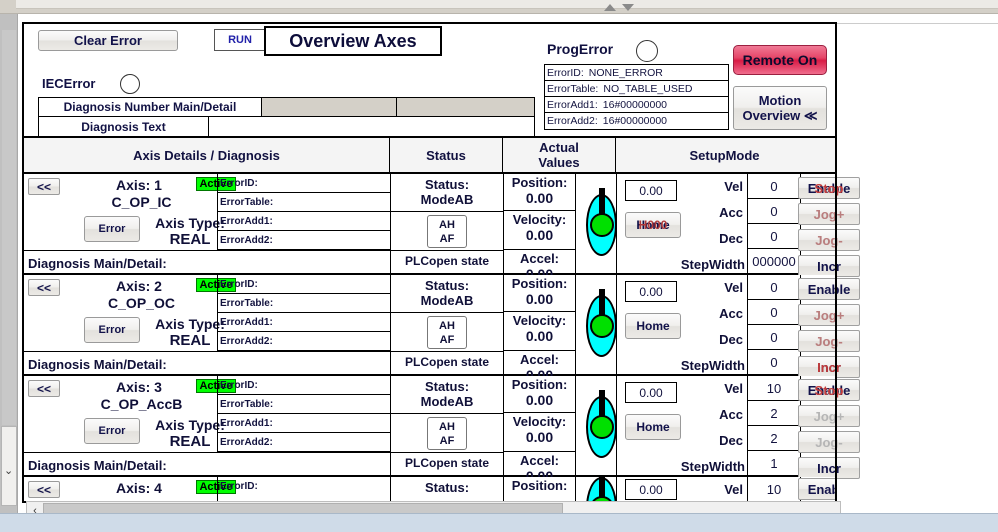 The image size is (998, 532). I want to click on progerror-key: ErrorTable:, so click(573, 88).